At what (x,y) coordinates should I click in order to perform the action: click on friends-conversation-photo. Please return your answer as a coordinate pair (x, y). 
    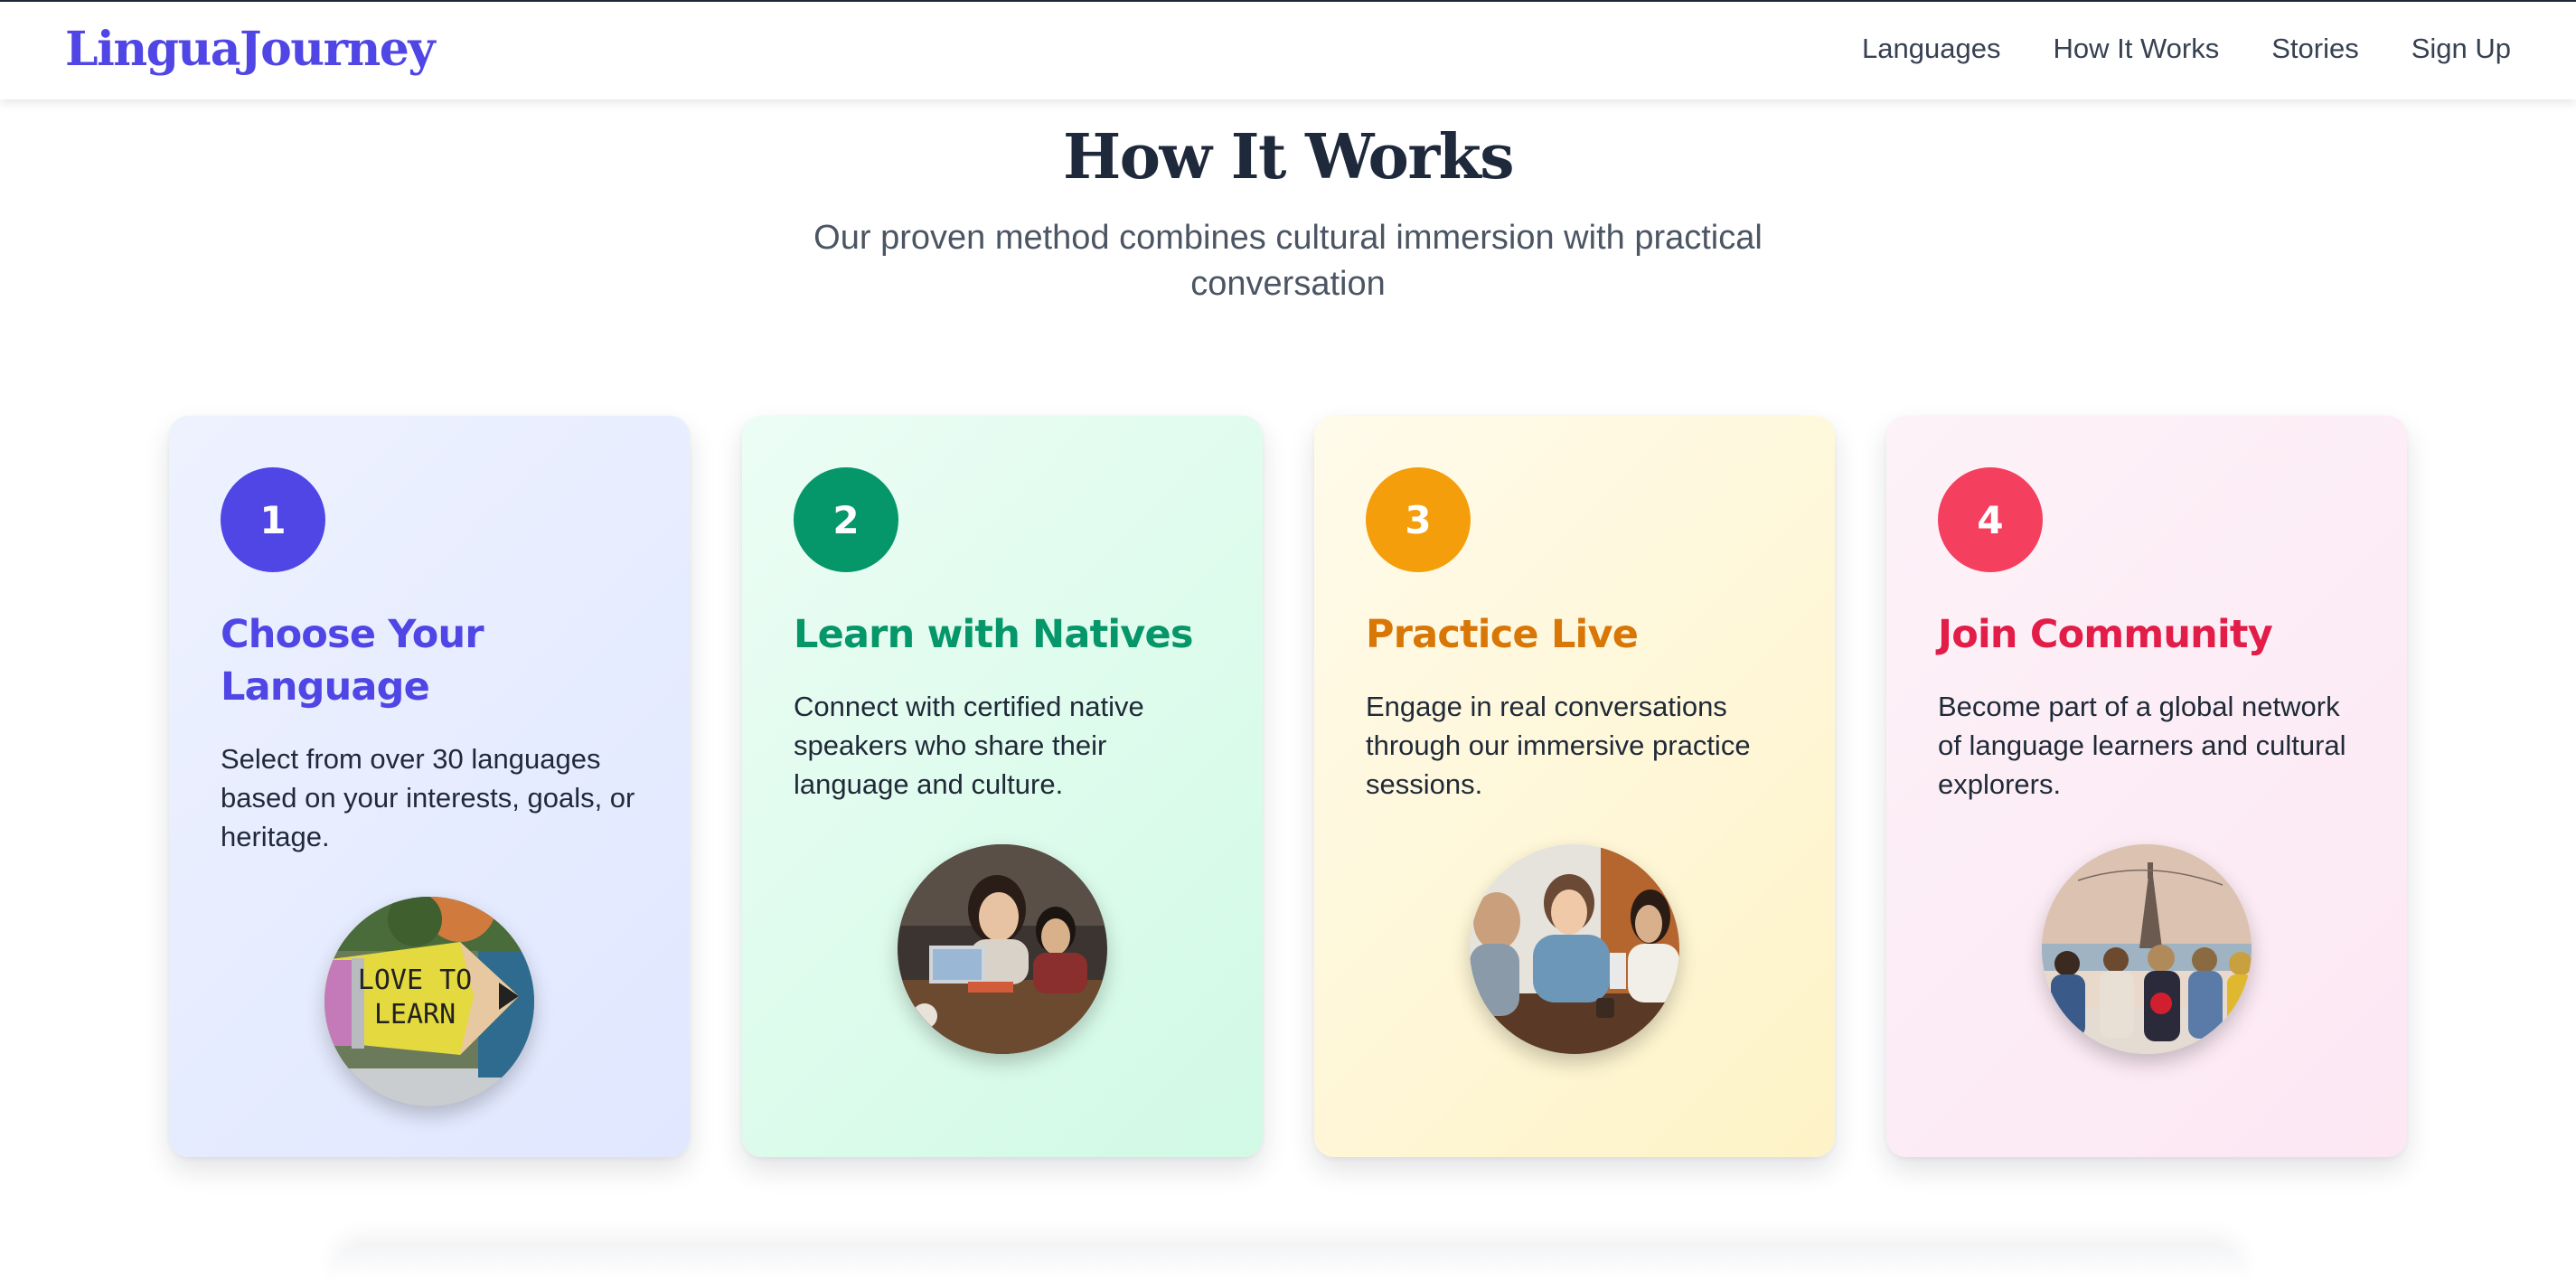
    Looking at the image, I should click on (1574, 949).